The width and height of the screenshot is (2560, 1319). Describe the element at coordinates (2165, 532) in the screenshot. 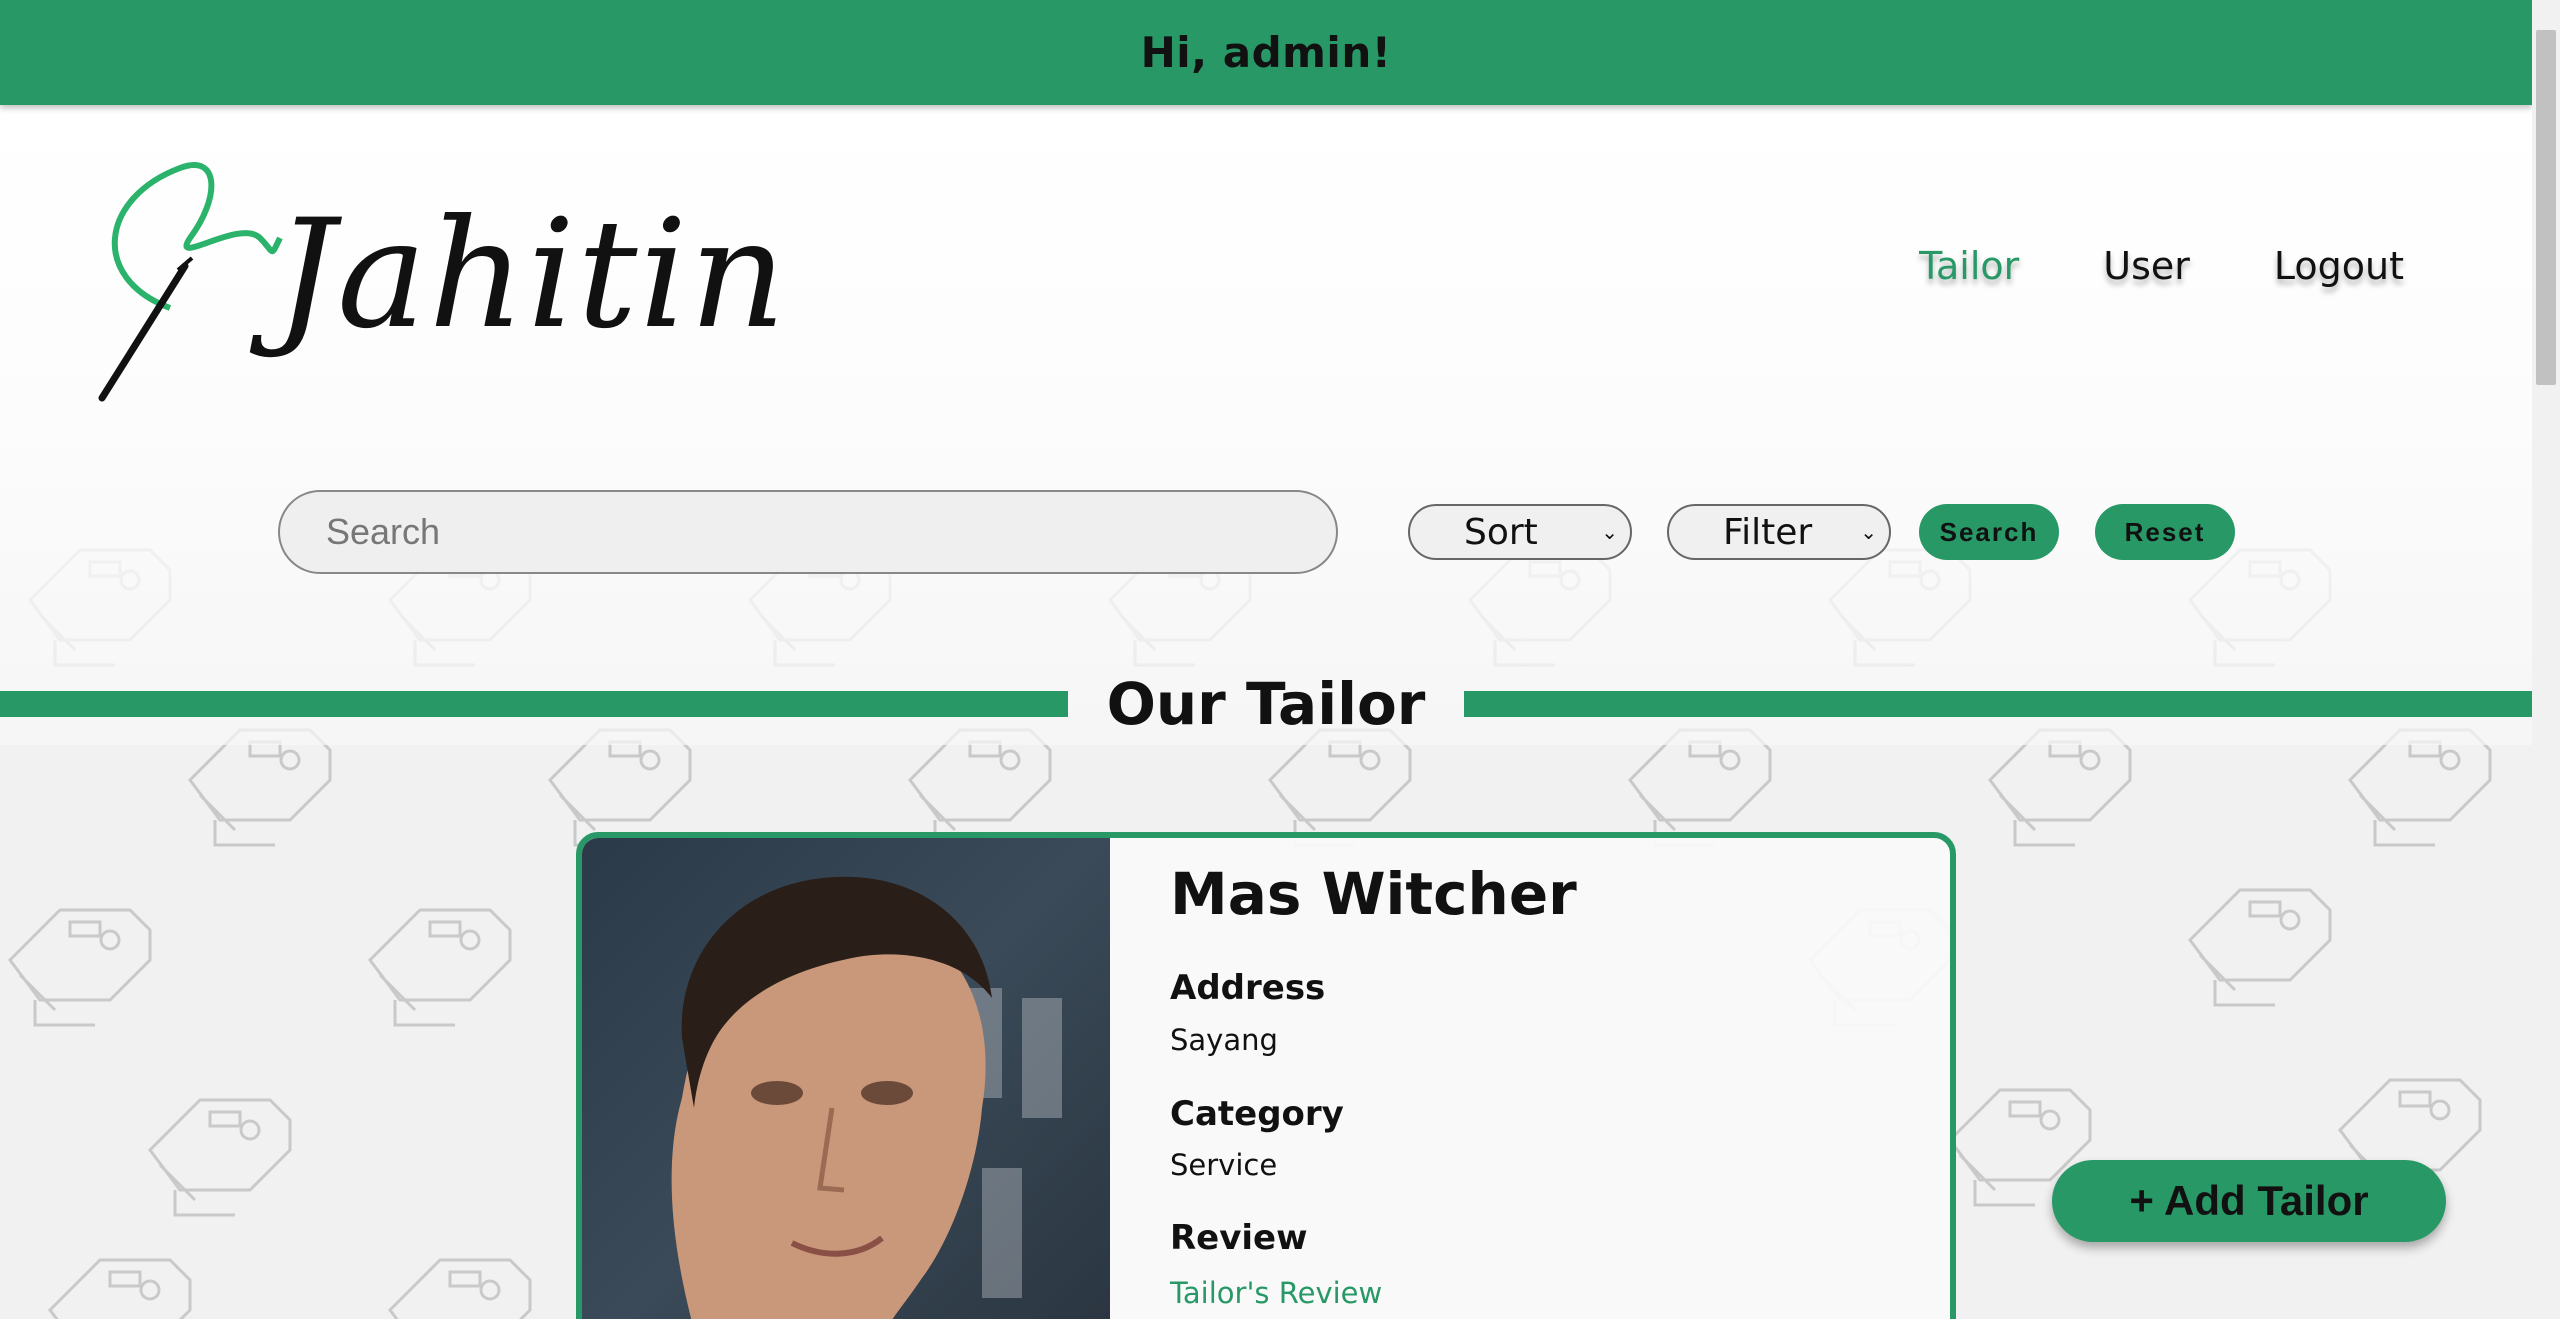

I see `reset-button: Reset` at that location.